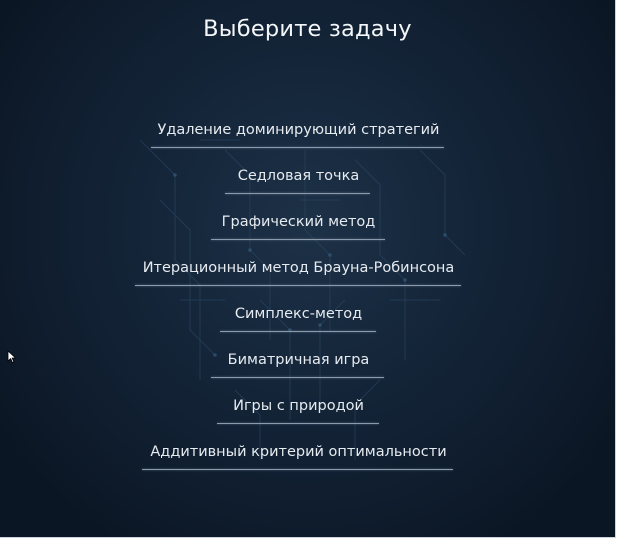  I want to click on menu-item-label: Симплекс-метод, so click(298, 314).